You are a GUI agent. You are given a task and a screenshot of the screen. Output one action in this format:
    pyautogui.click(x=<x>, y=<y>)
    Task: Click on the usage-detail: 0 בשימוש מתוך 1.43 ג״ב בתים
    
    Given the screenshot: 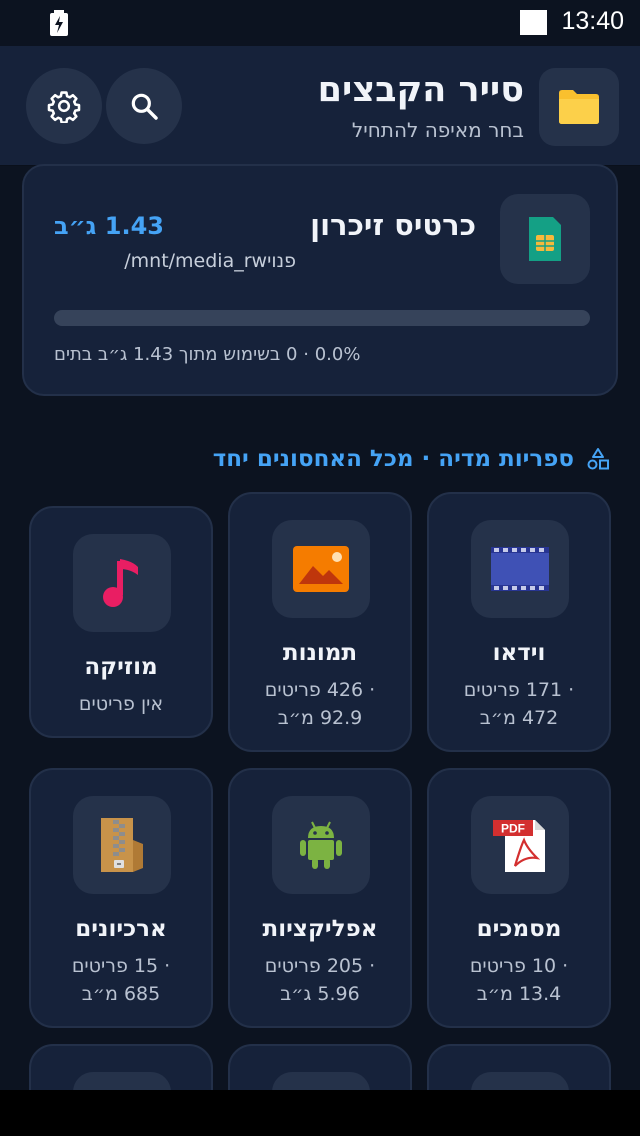 What is the action you would take?
    pyautogui.click(x=176, y=354)
    